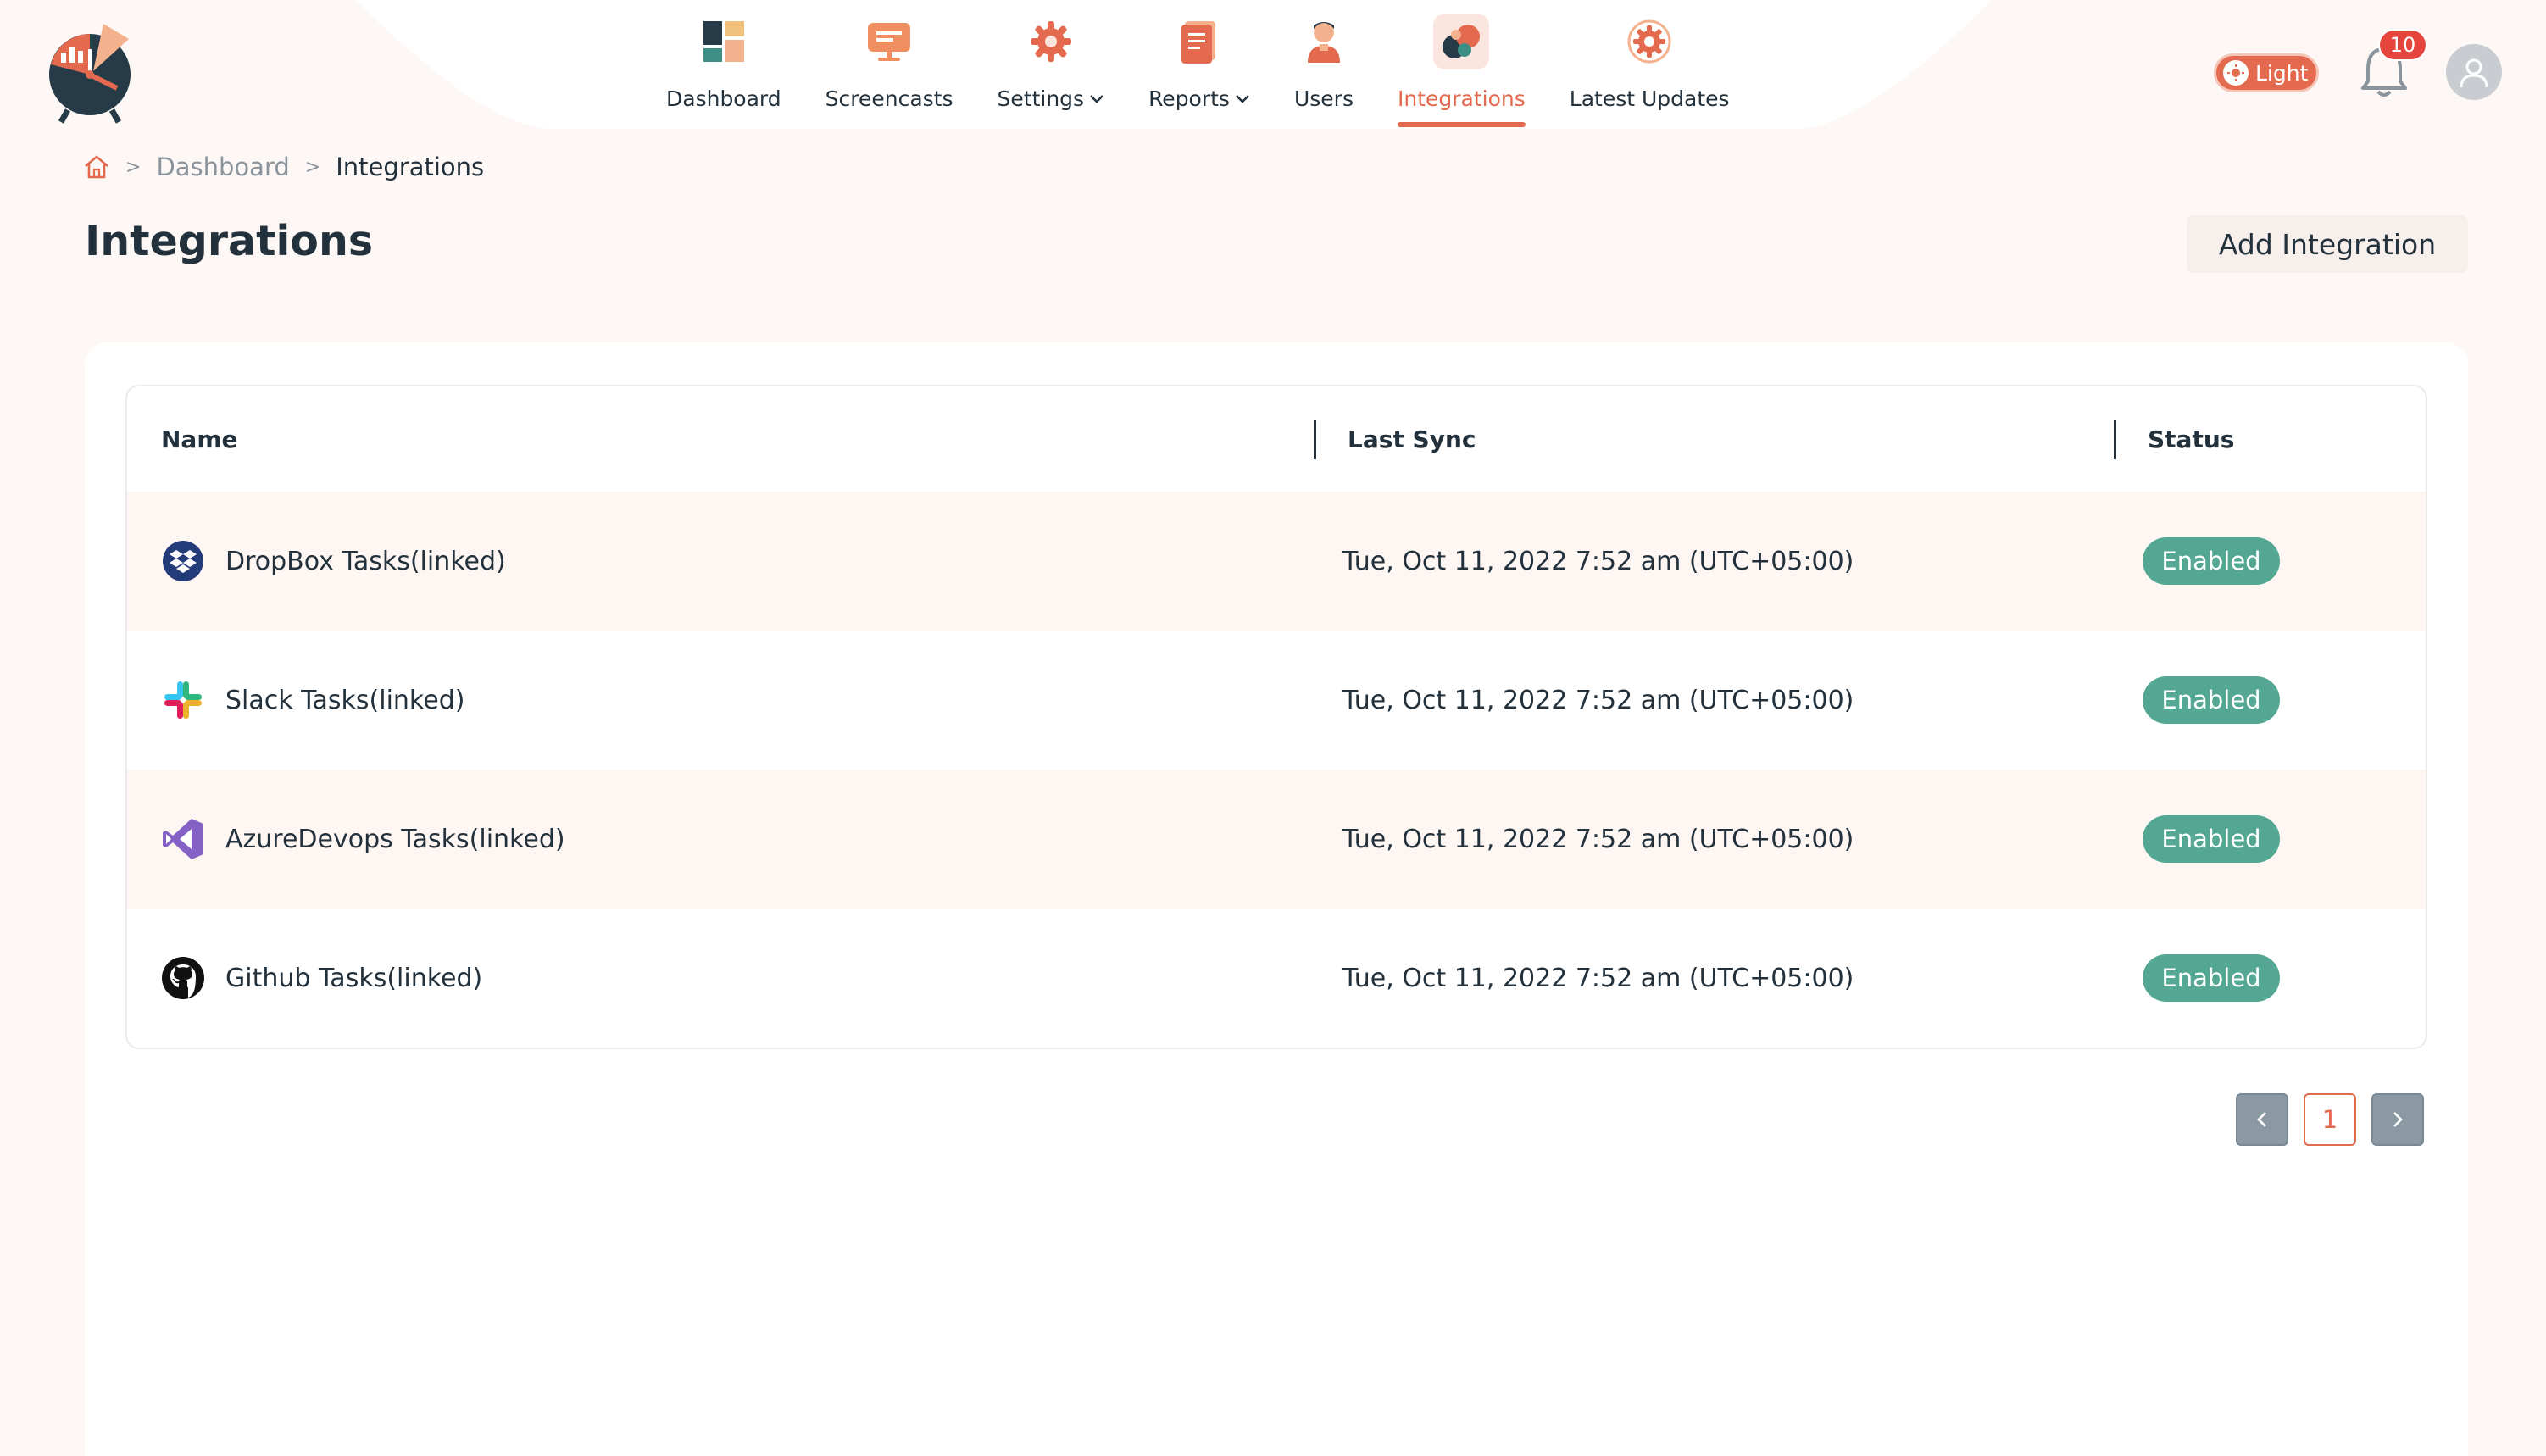 The image size is (2546, 1456). What do you see at coordinates (2236, 73) in the screenshot?
I see `sun-icon` at bounding box center [2236, 73].